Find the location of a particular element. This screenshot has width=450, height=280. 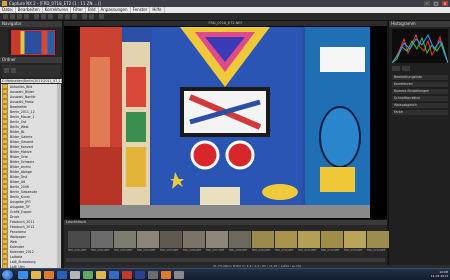

taskbar-ie-icon is located at coordinates (23, 275).